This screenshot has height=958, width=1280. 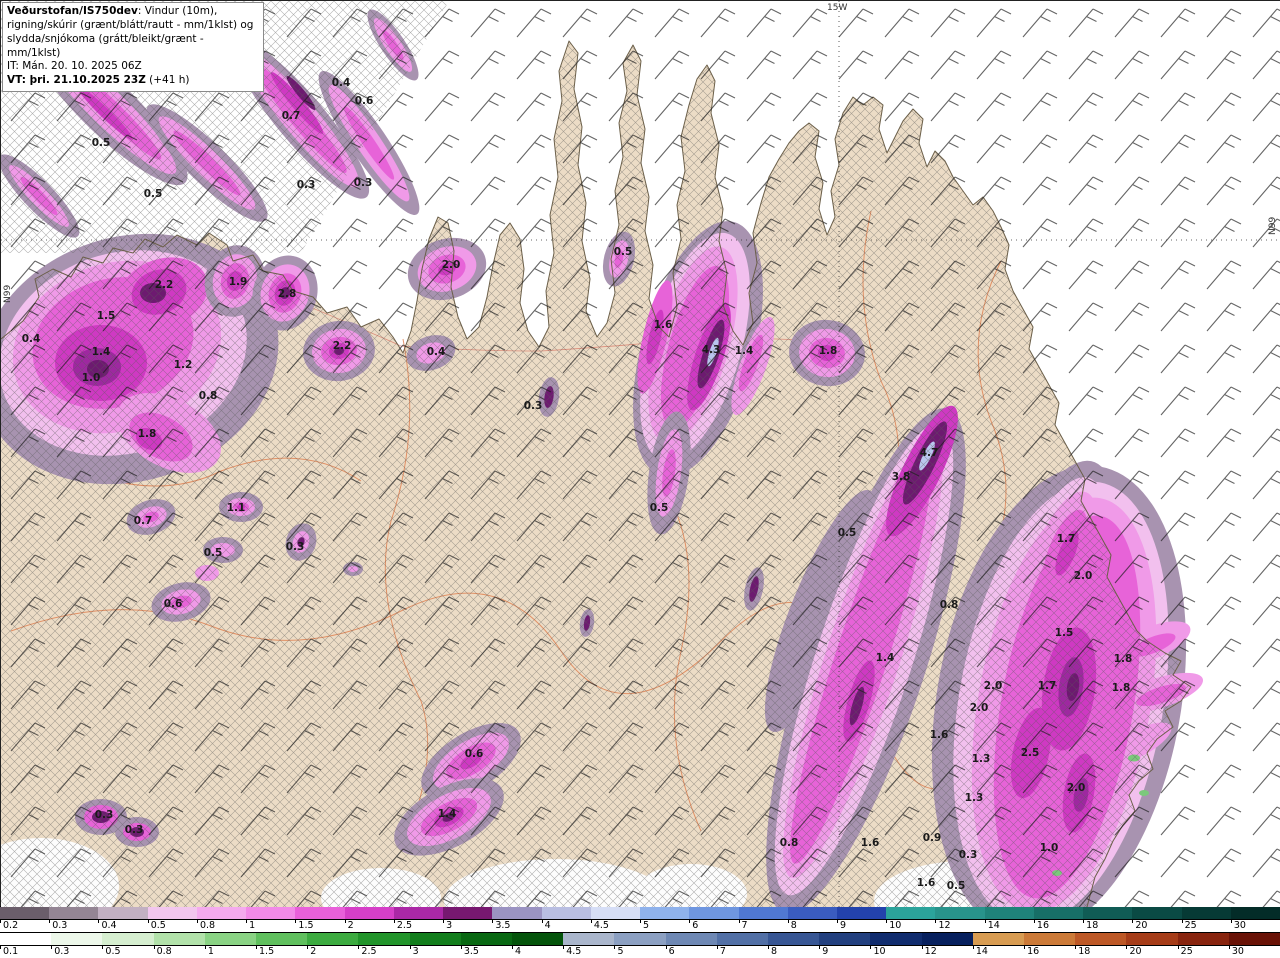 I want to click on precip-value-label: 1.1, so click(x=236, y=508).